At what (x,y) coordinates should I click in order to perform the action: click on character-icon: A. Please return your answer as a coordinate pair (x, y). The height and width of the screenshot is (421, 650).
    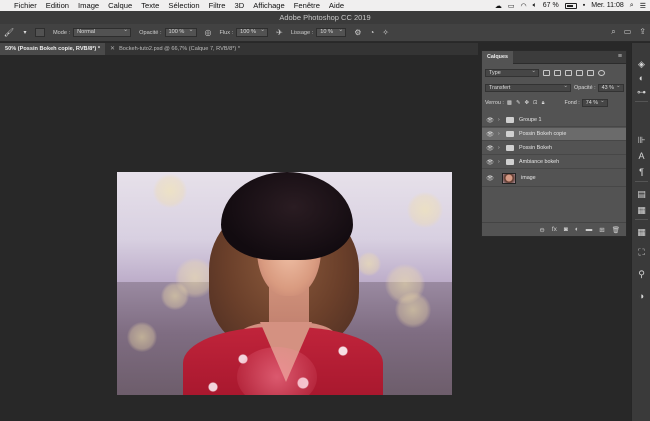
    Looking at the image, I should click on (641, 156).